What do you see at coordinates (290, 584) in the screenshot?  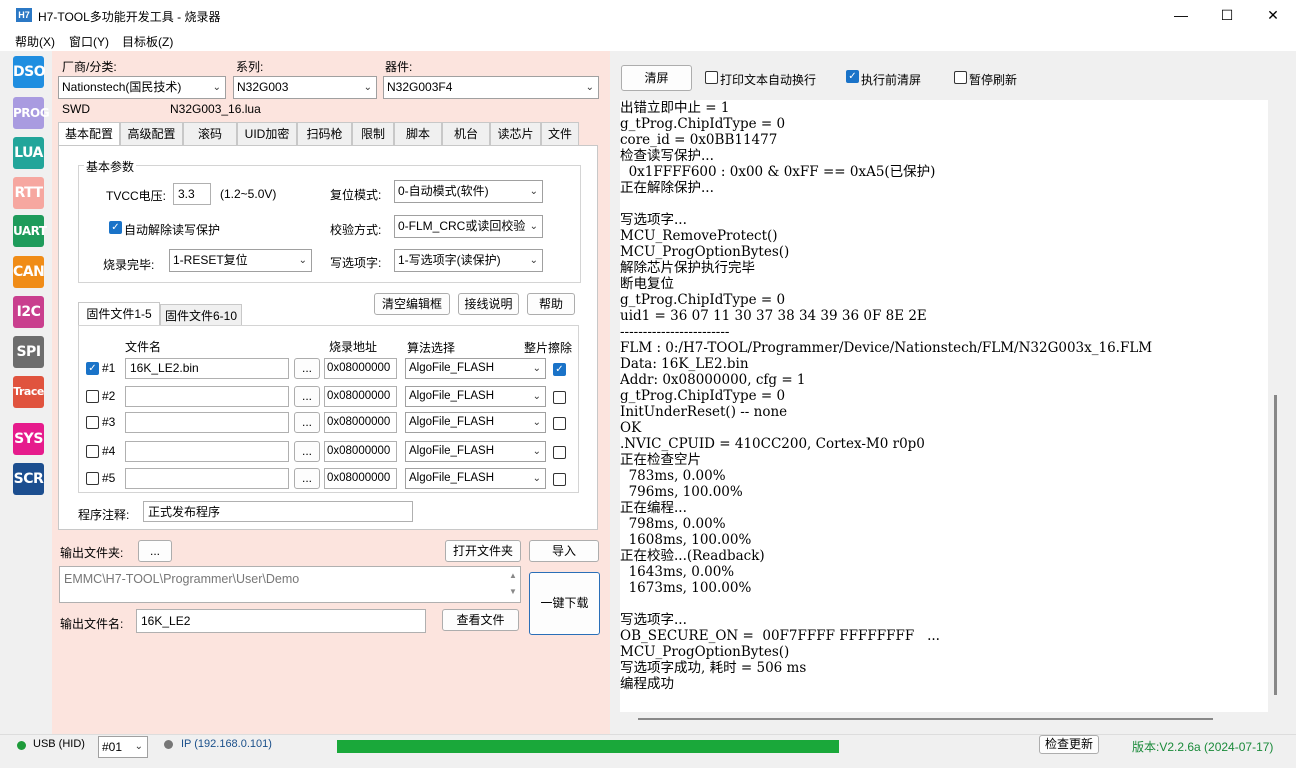 I see `output-path-field: EMMC\H7-TOOL\Programmer\User\Demo` at bounding box center [290, 584].